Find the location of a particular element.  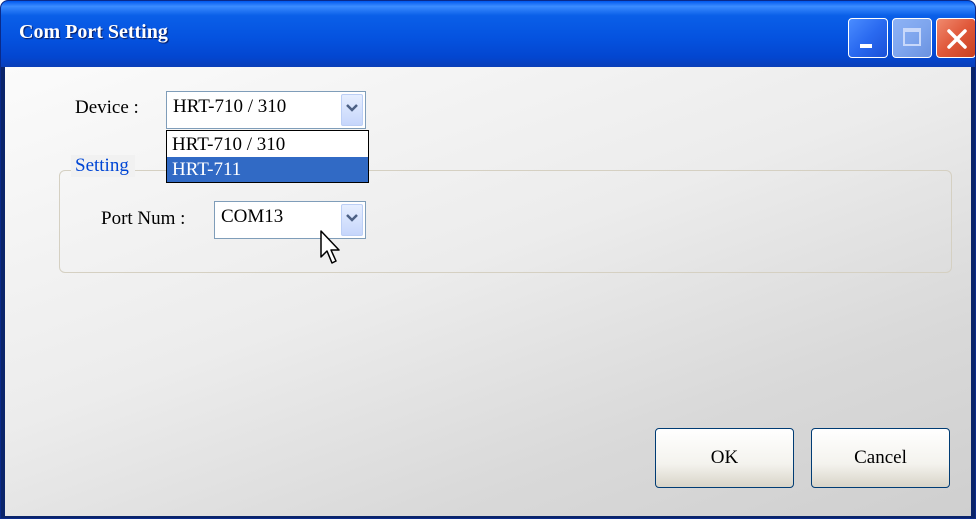

setting-group-label: Setting is located at coordinates (103, 166).